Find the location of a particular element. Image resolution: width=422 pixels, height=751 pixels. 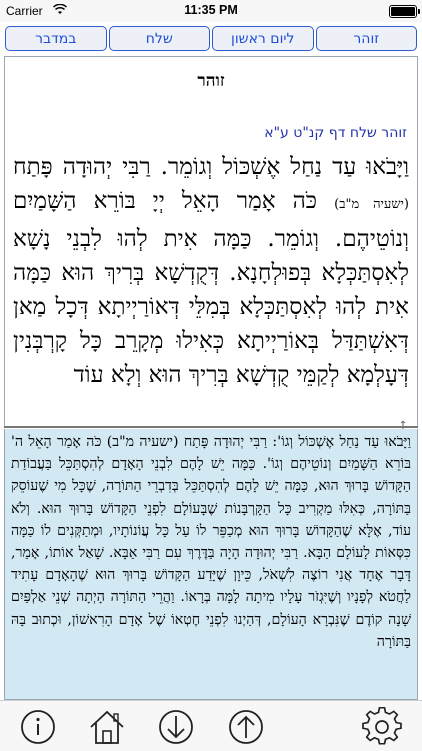

gear-icon is located at coordinates (382, 726).